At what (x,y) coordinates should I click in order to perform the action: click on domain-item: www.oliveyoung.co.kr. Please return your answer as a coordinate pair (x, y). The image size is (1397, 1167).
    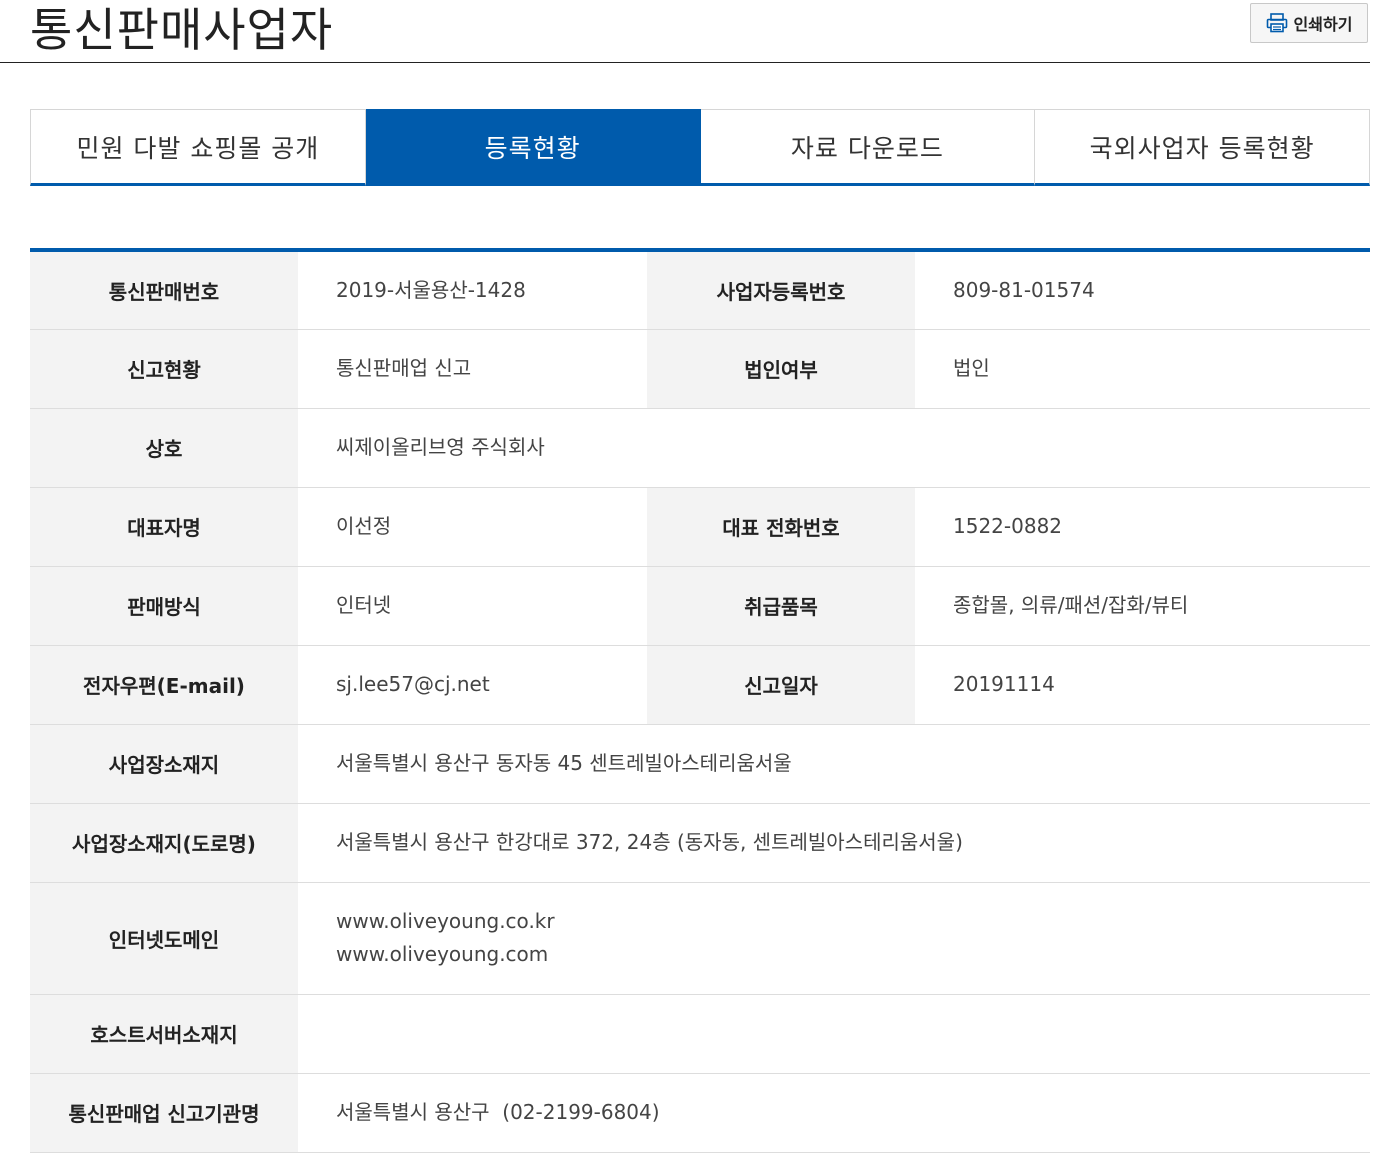
    Looking at the image, I should click on (445, 921).